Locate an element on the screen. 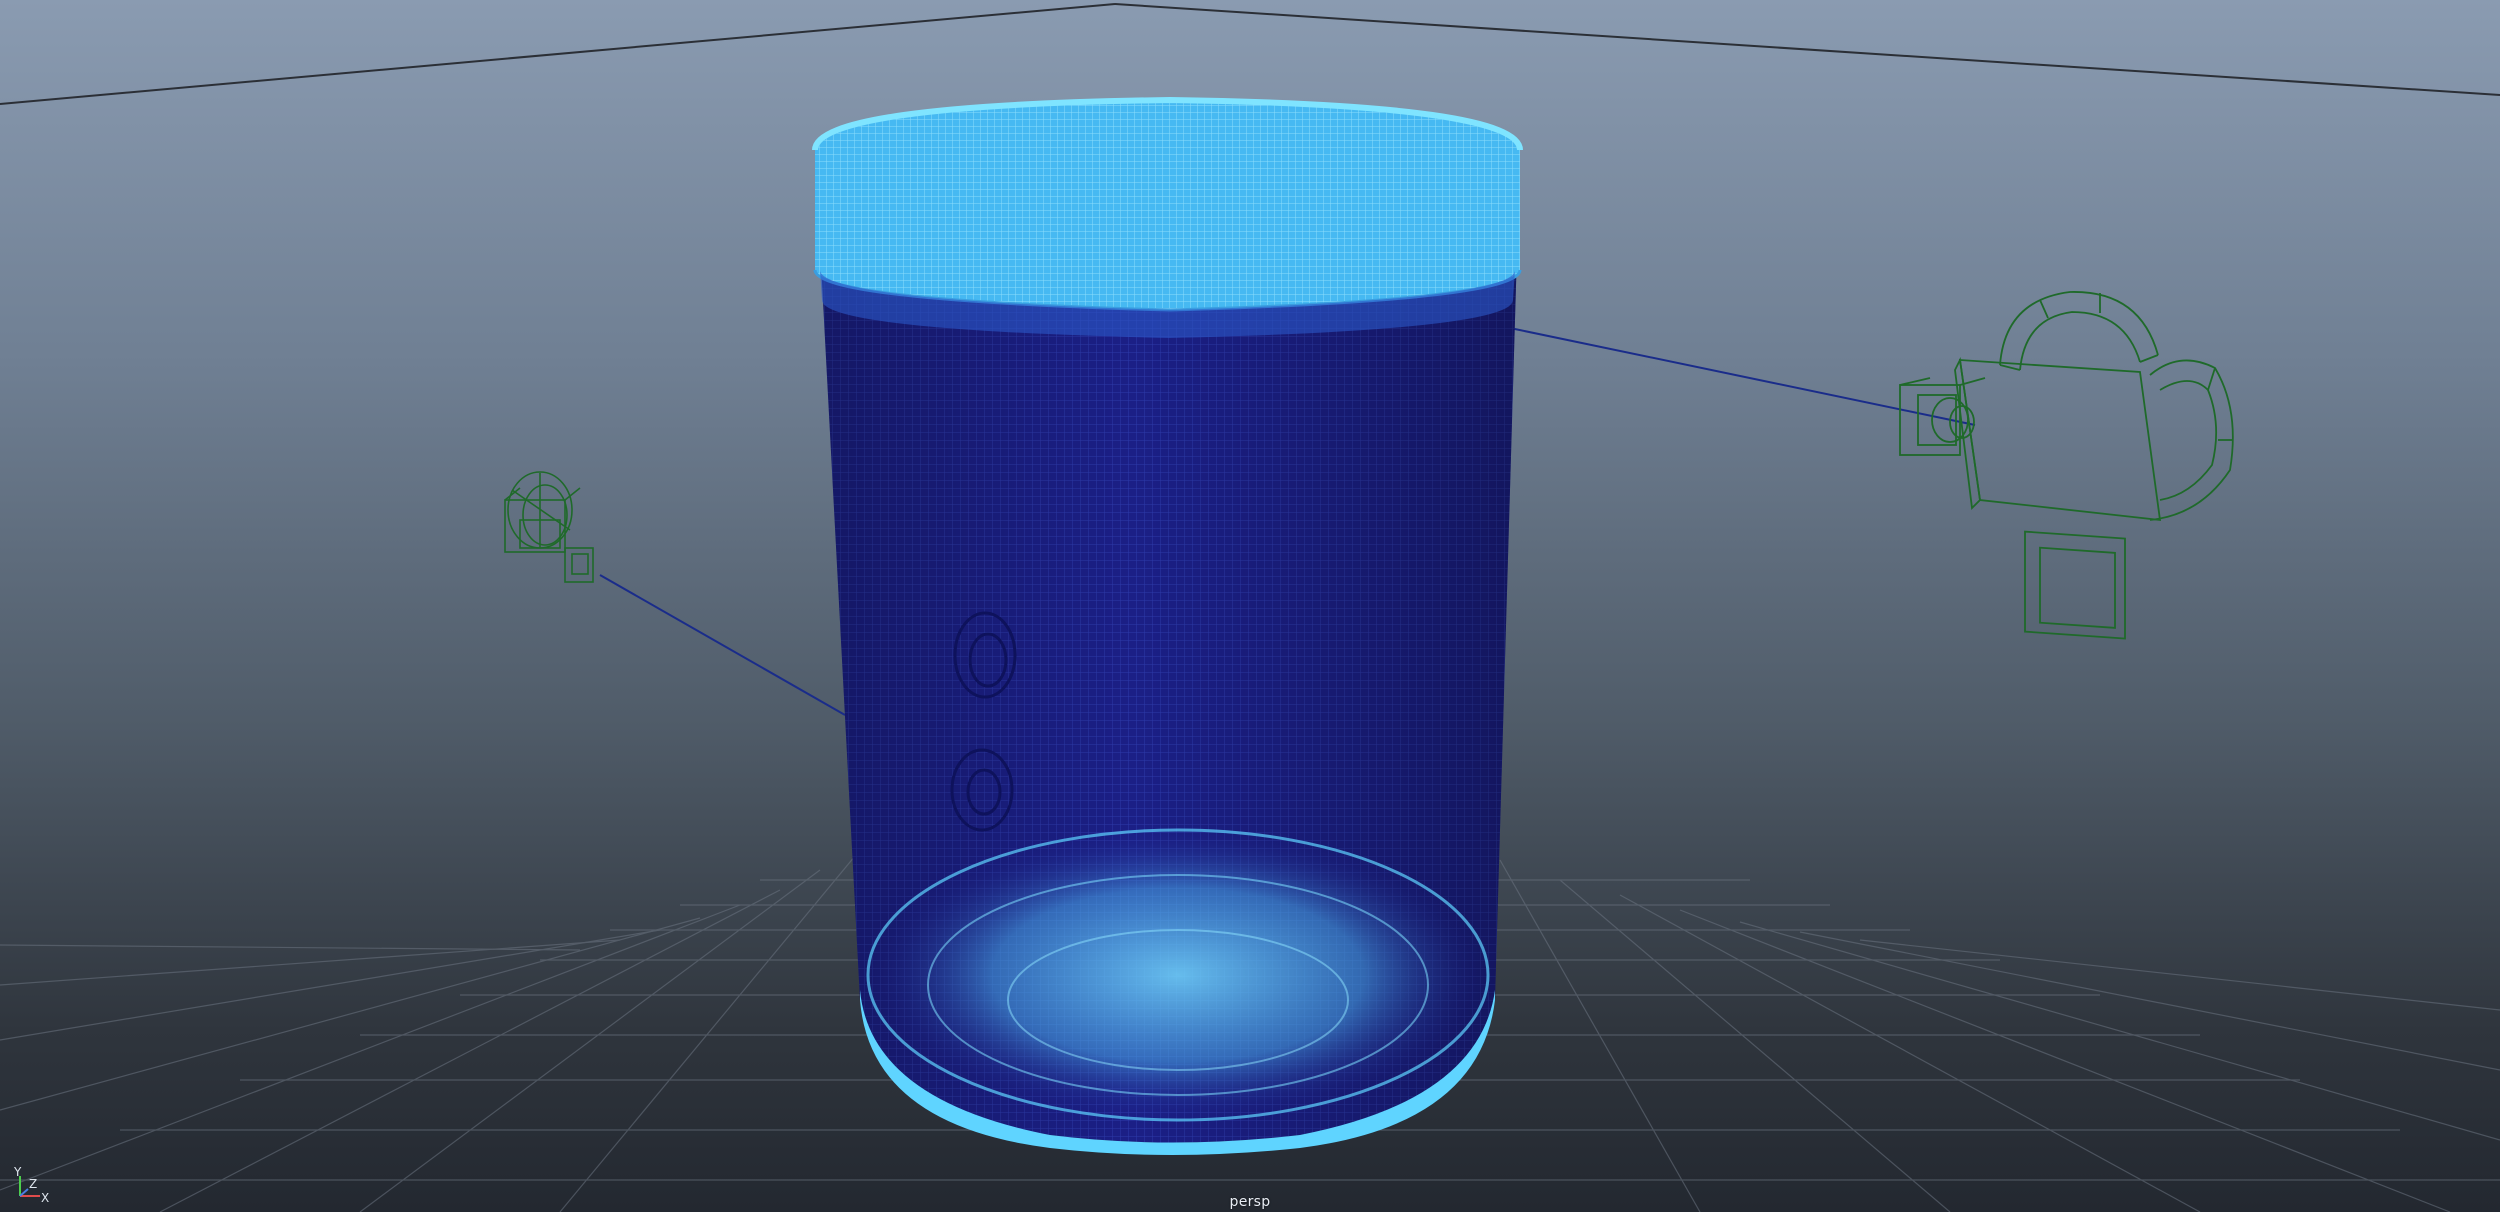 The width and height of the screenshot is (2500, 1212). axis-y-label: Y is located at coordinates (17, 1172).